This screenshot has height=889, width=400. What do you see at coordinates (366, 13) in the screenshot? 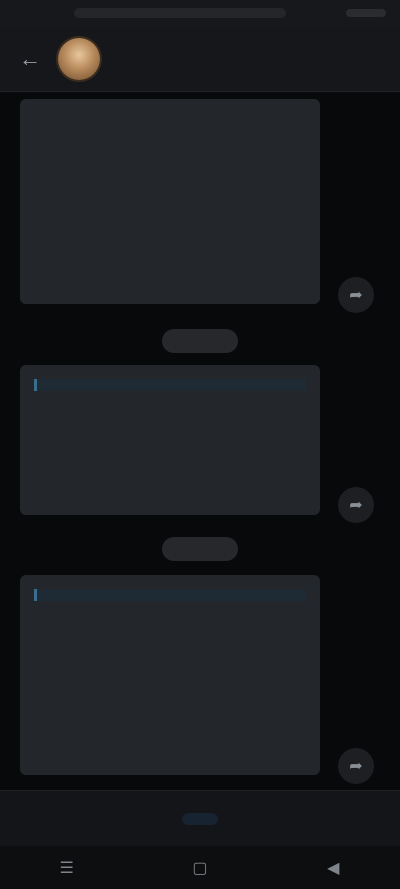
I see `battery-icon` at bounding box center [366, 13].